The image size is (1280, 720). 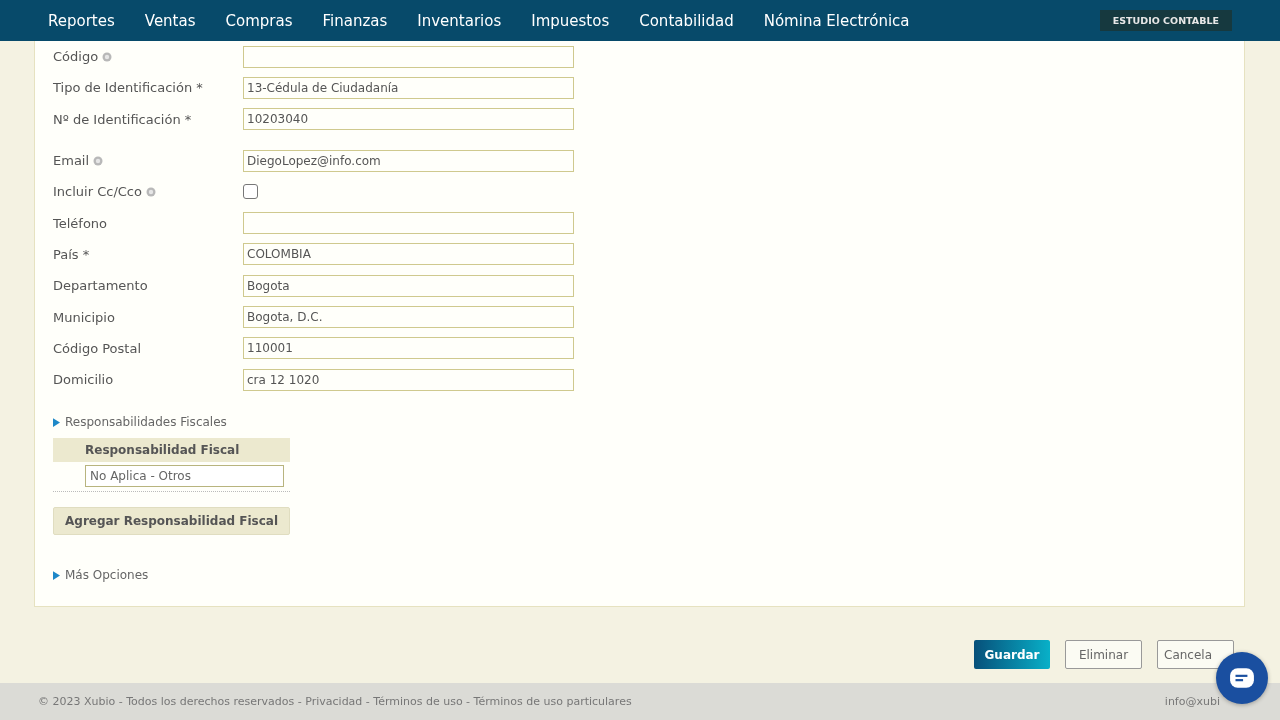 What do you see at coordinates (355, 20) in the screenshot?
I see `nav-menu-item: Finanzas` at bounding box center [355, 20].